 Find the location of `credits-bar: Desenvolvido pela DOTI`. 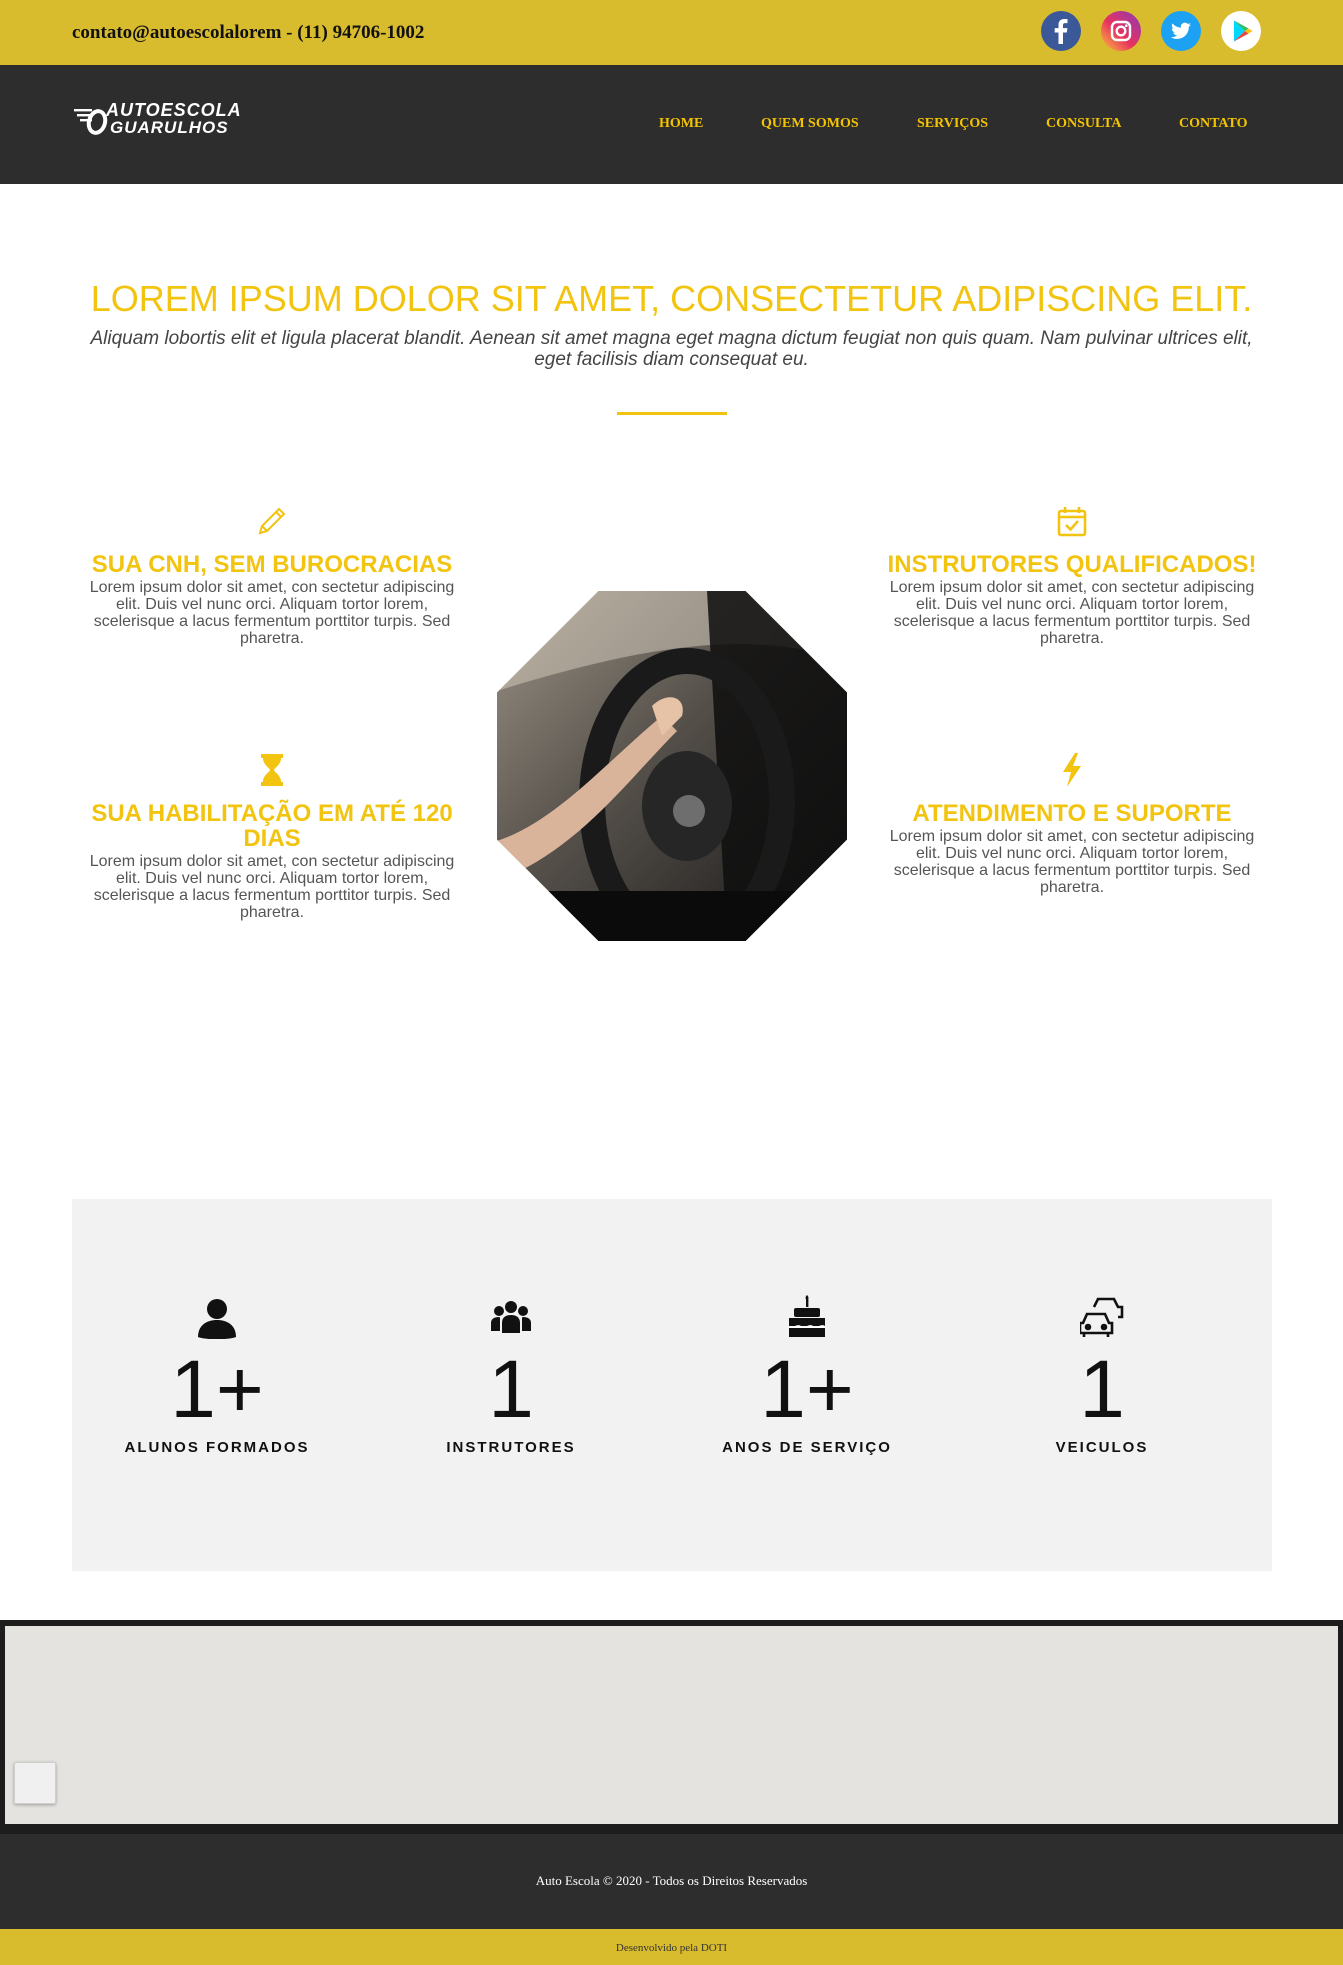

credits-bar: Desenvolvido pela DOTI is located at coordinates (671, 1947).